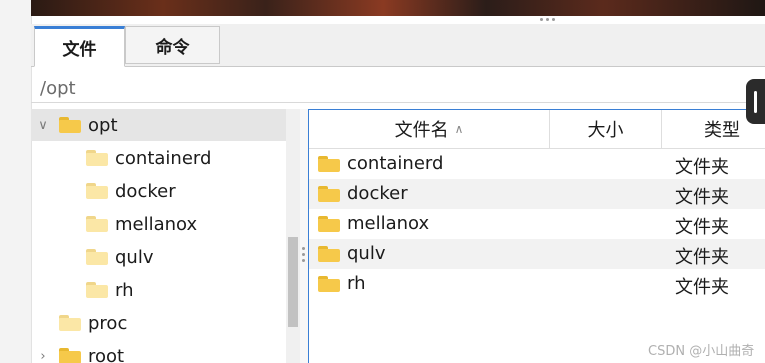 The height and width of the screenshot is (363, 765). What do you see at coordinates (421, 130) in the screenshot?
I see `column-name-label: 文件名` at bounding box center [421, 130].